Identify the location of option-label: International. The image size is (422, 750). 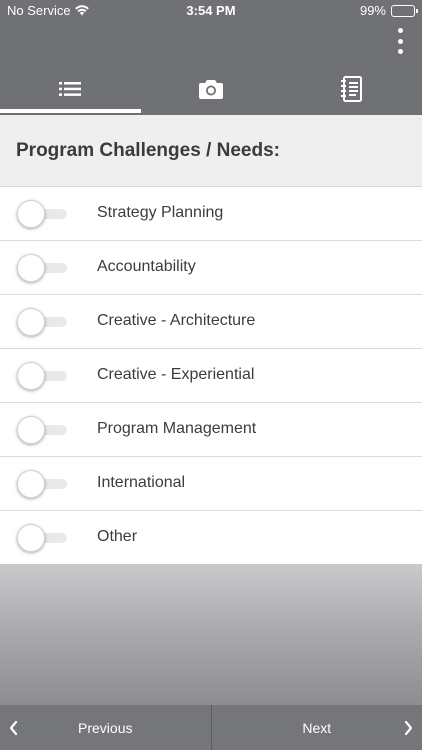
(141, 482).